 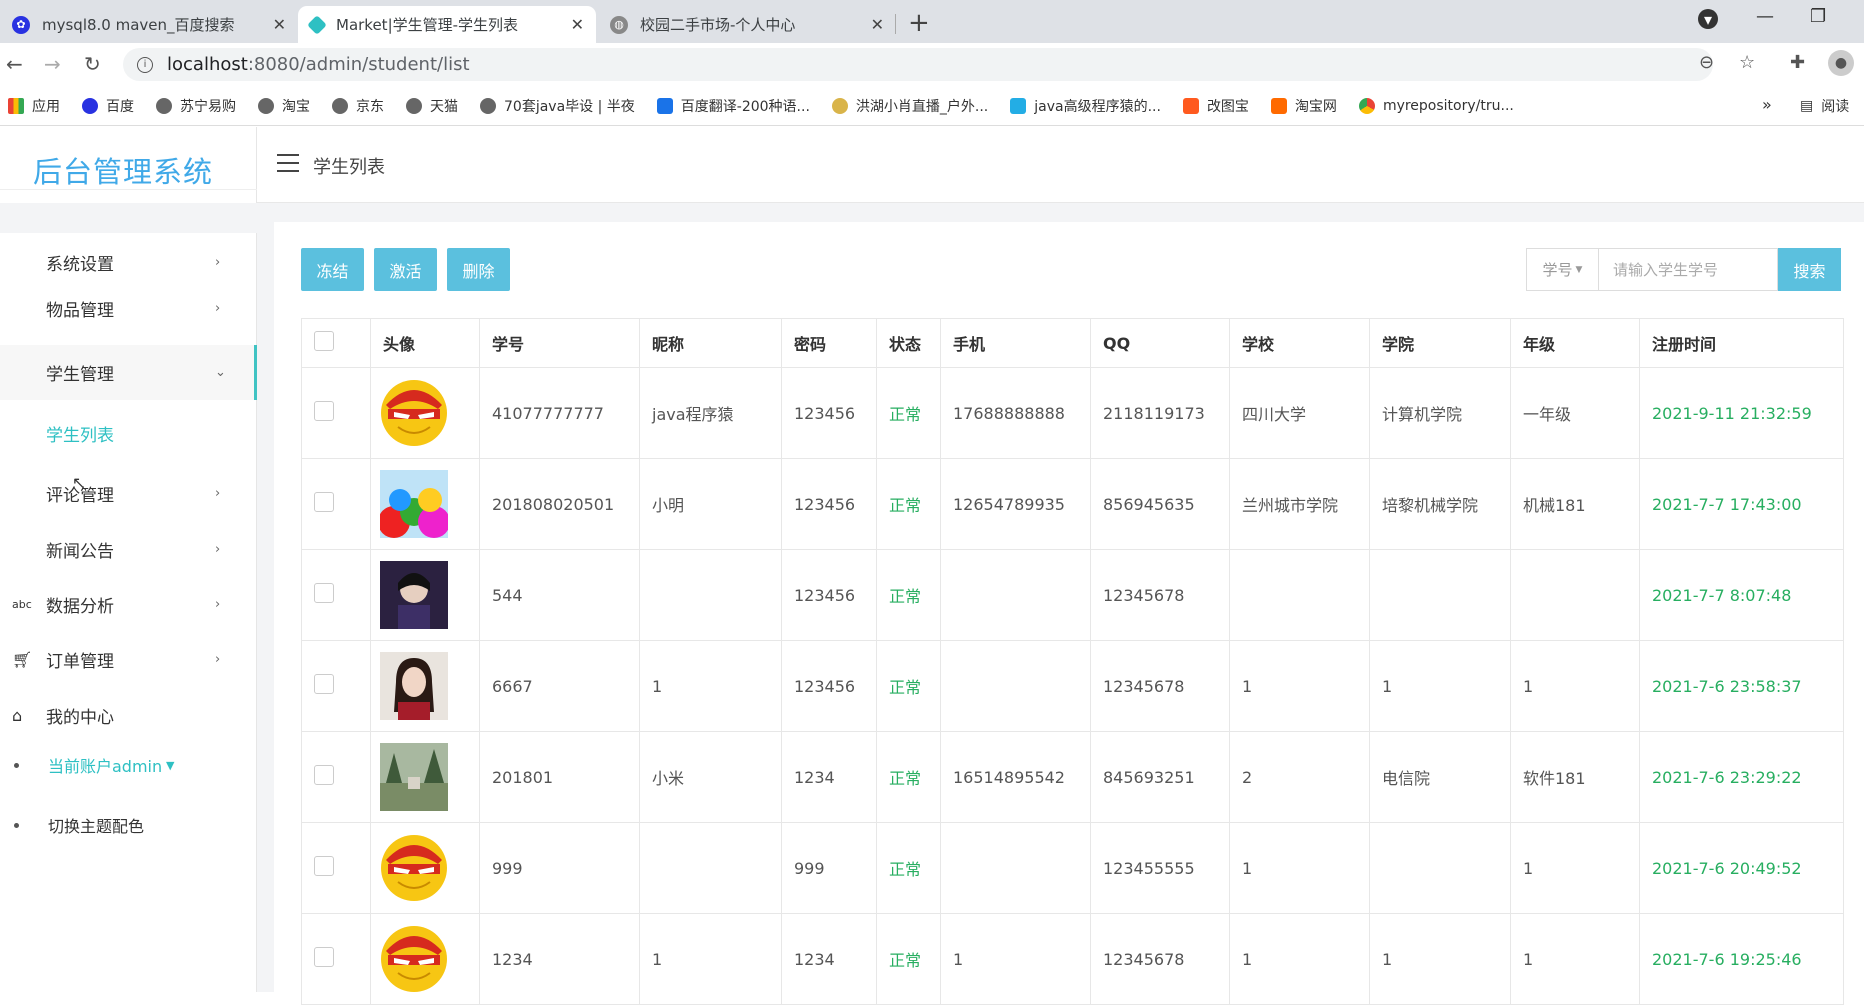 I want to click on theme-switch: 切换主题配色, so click(x=128, y=825).